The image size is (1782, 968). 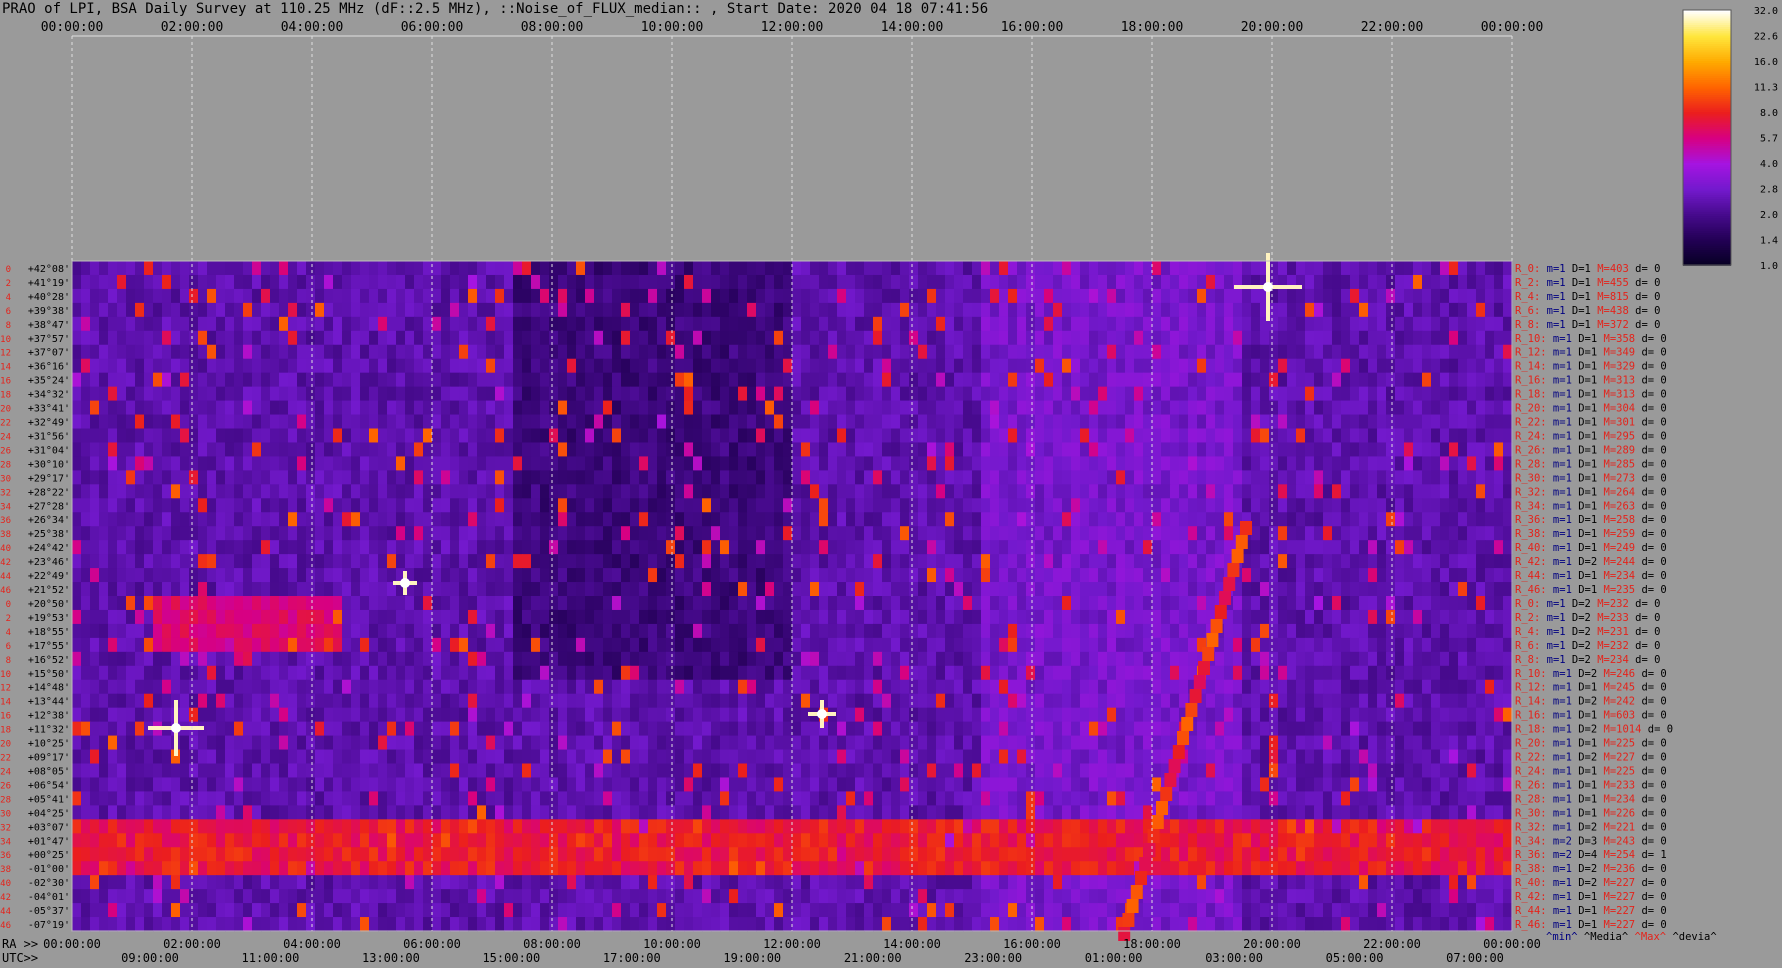 I want to click on row-stat: R_24: m=1 D=1 M=295 d= 0, so click(x=1591, y=436).